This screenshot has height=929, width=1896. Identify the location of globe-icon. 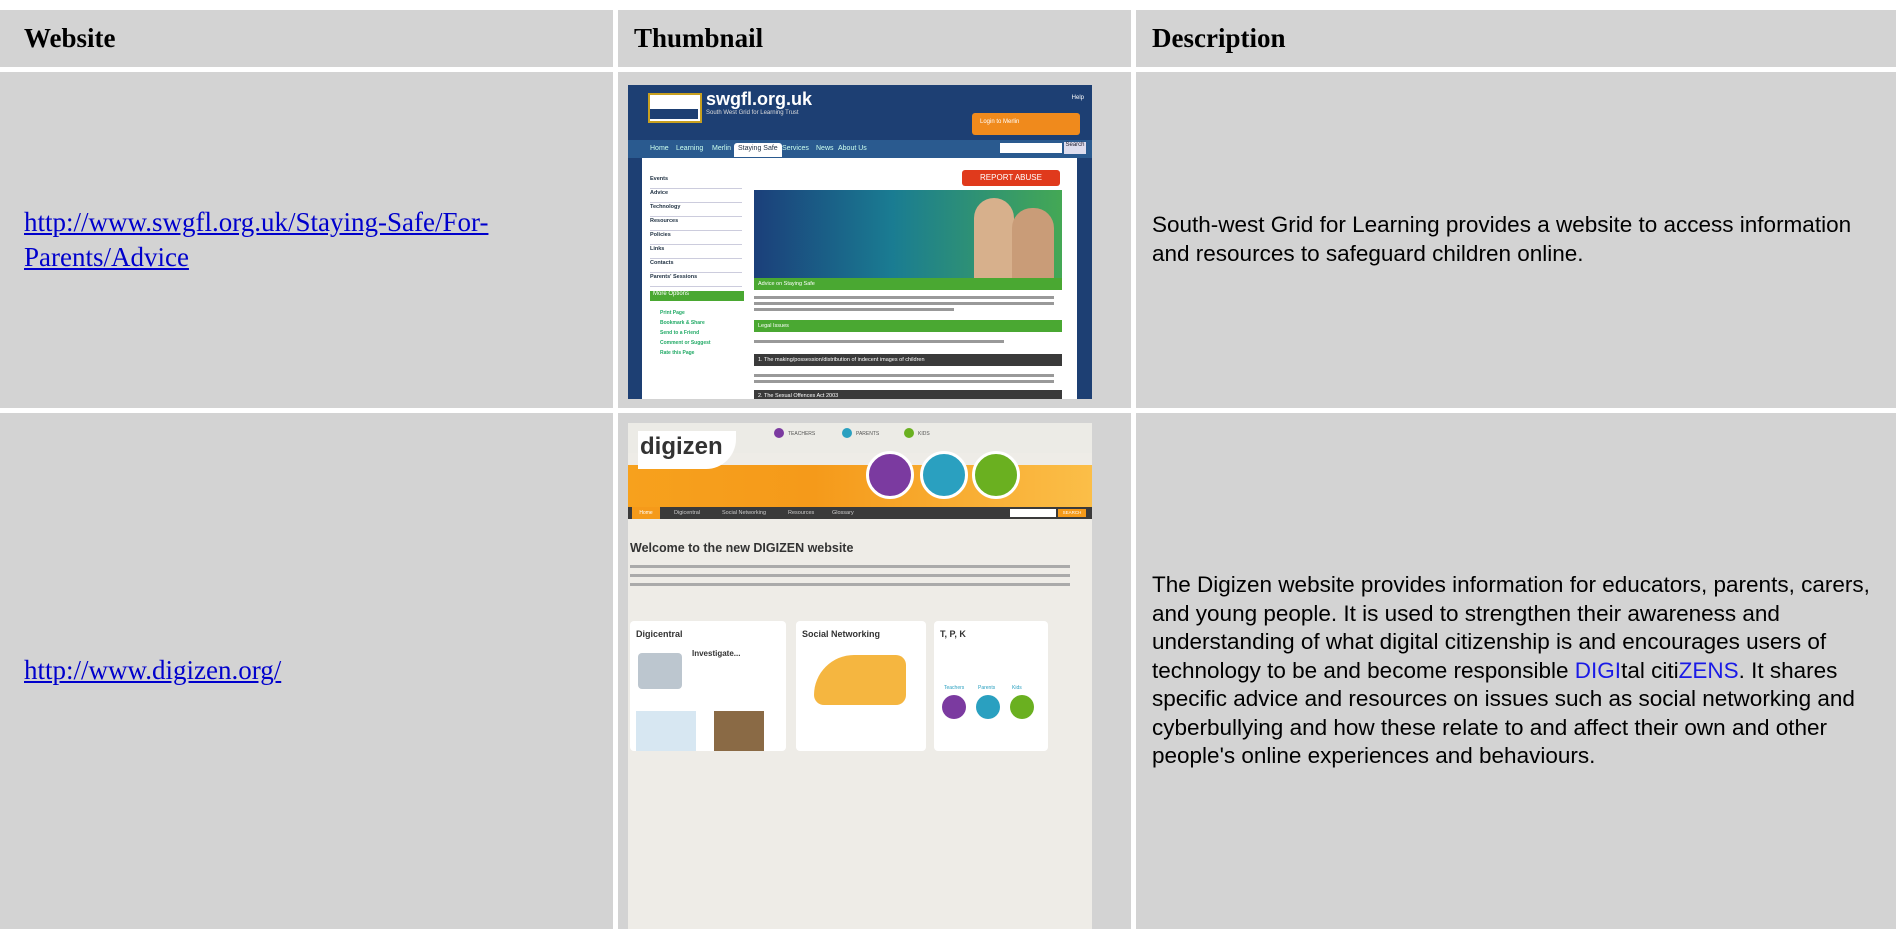
(666, 731).